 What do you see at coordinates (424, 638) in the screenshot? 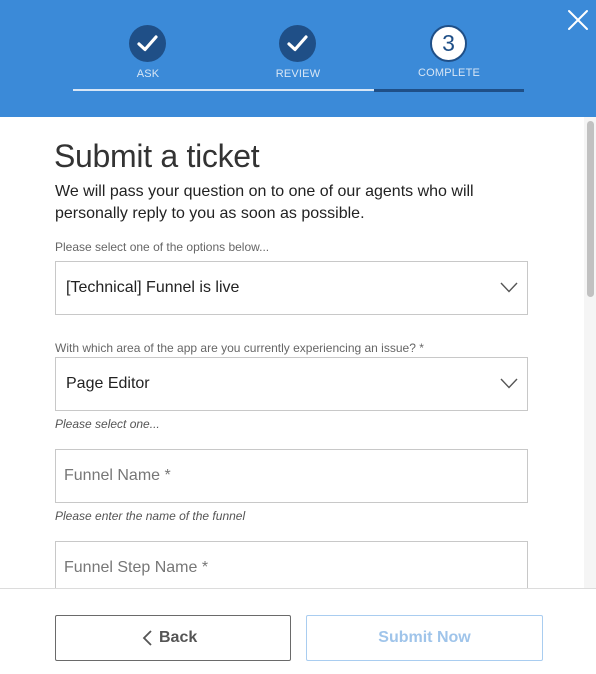
I see `submit-now-button: Submit Now` at bounding box center [424, 638].